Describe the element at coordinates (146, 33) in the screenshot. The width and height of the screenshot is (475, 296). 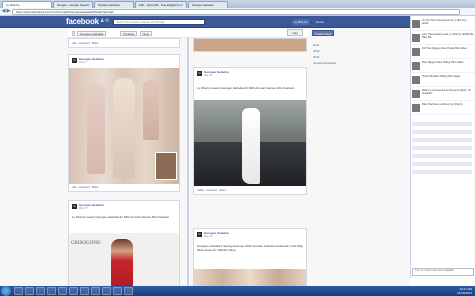
I see `now-dropdown: Now` at that location.